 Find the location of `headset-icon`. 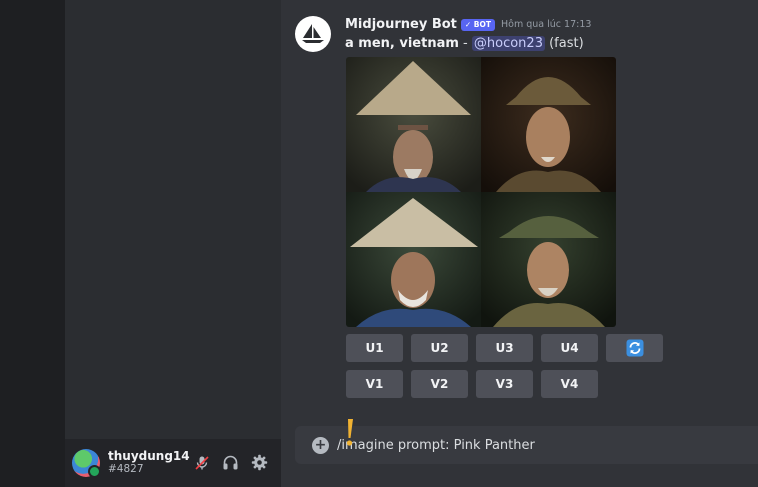

headset-icon is located at coordinates (230, 462).